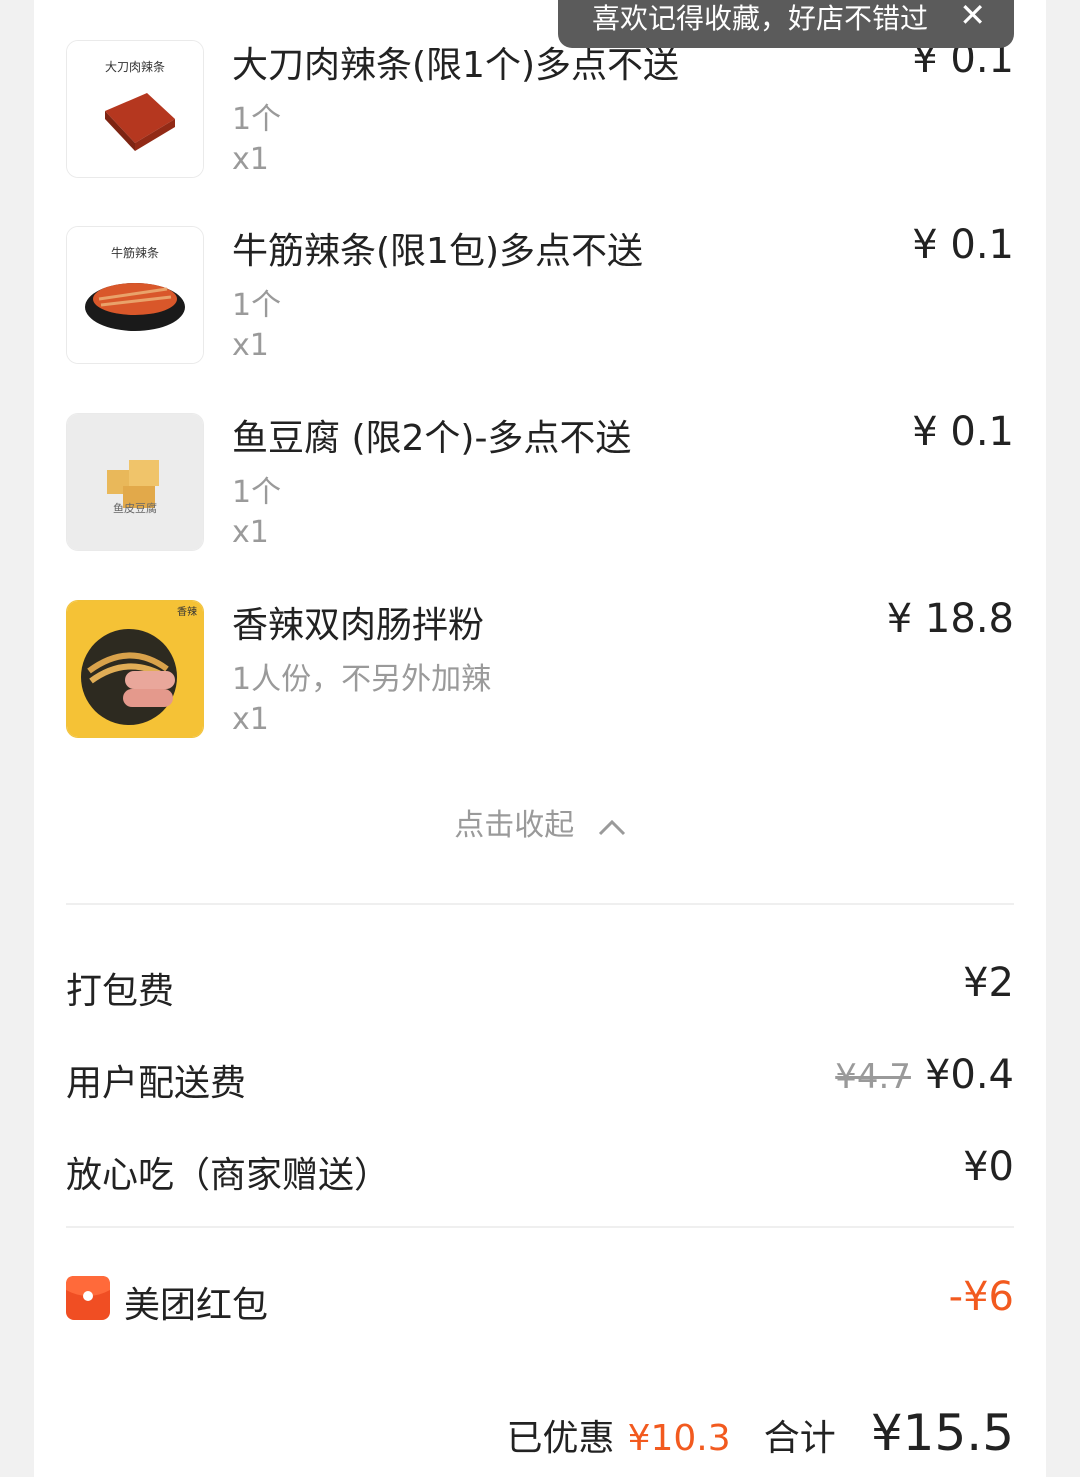 The width and height of the screenshot is (1080, 1477). I want to click on list-item: 牛筋辣条 牛筋辣条(限1包)多点不送 1个 x1 ¥ 0.1, so click(540, 294).